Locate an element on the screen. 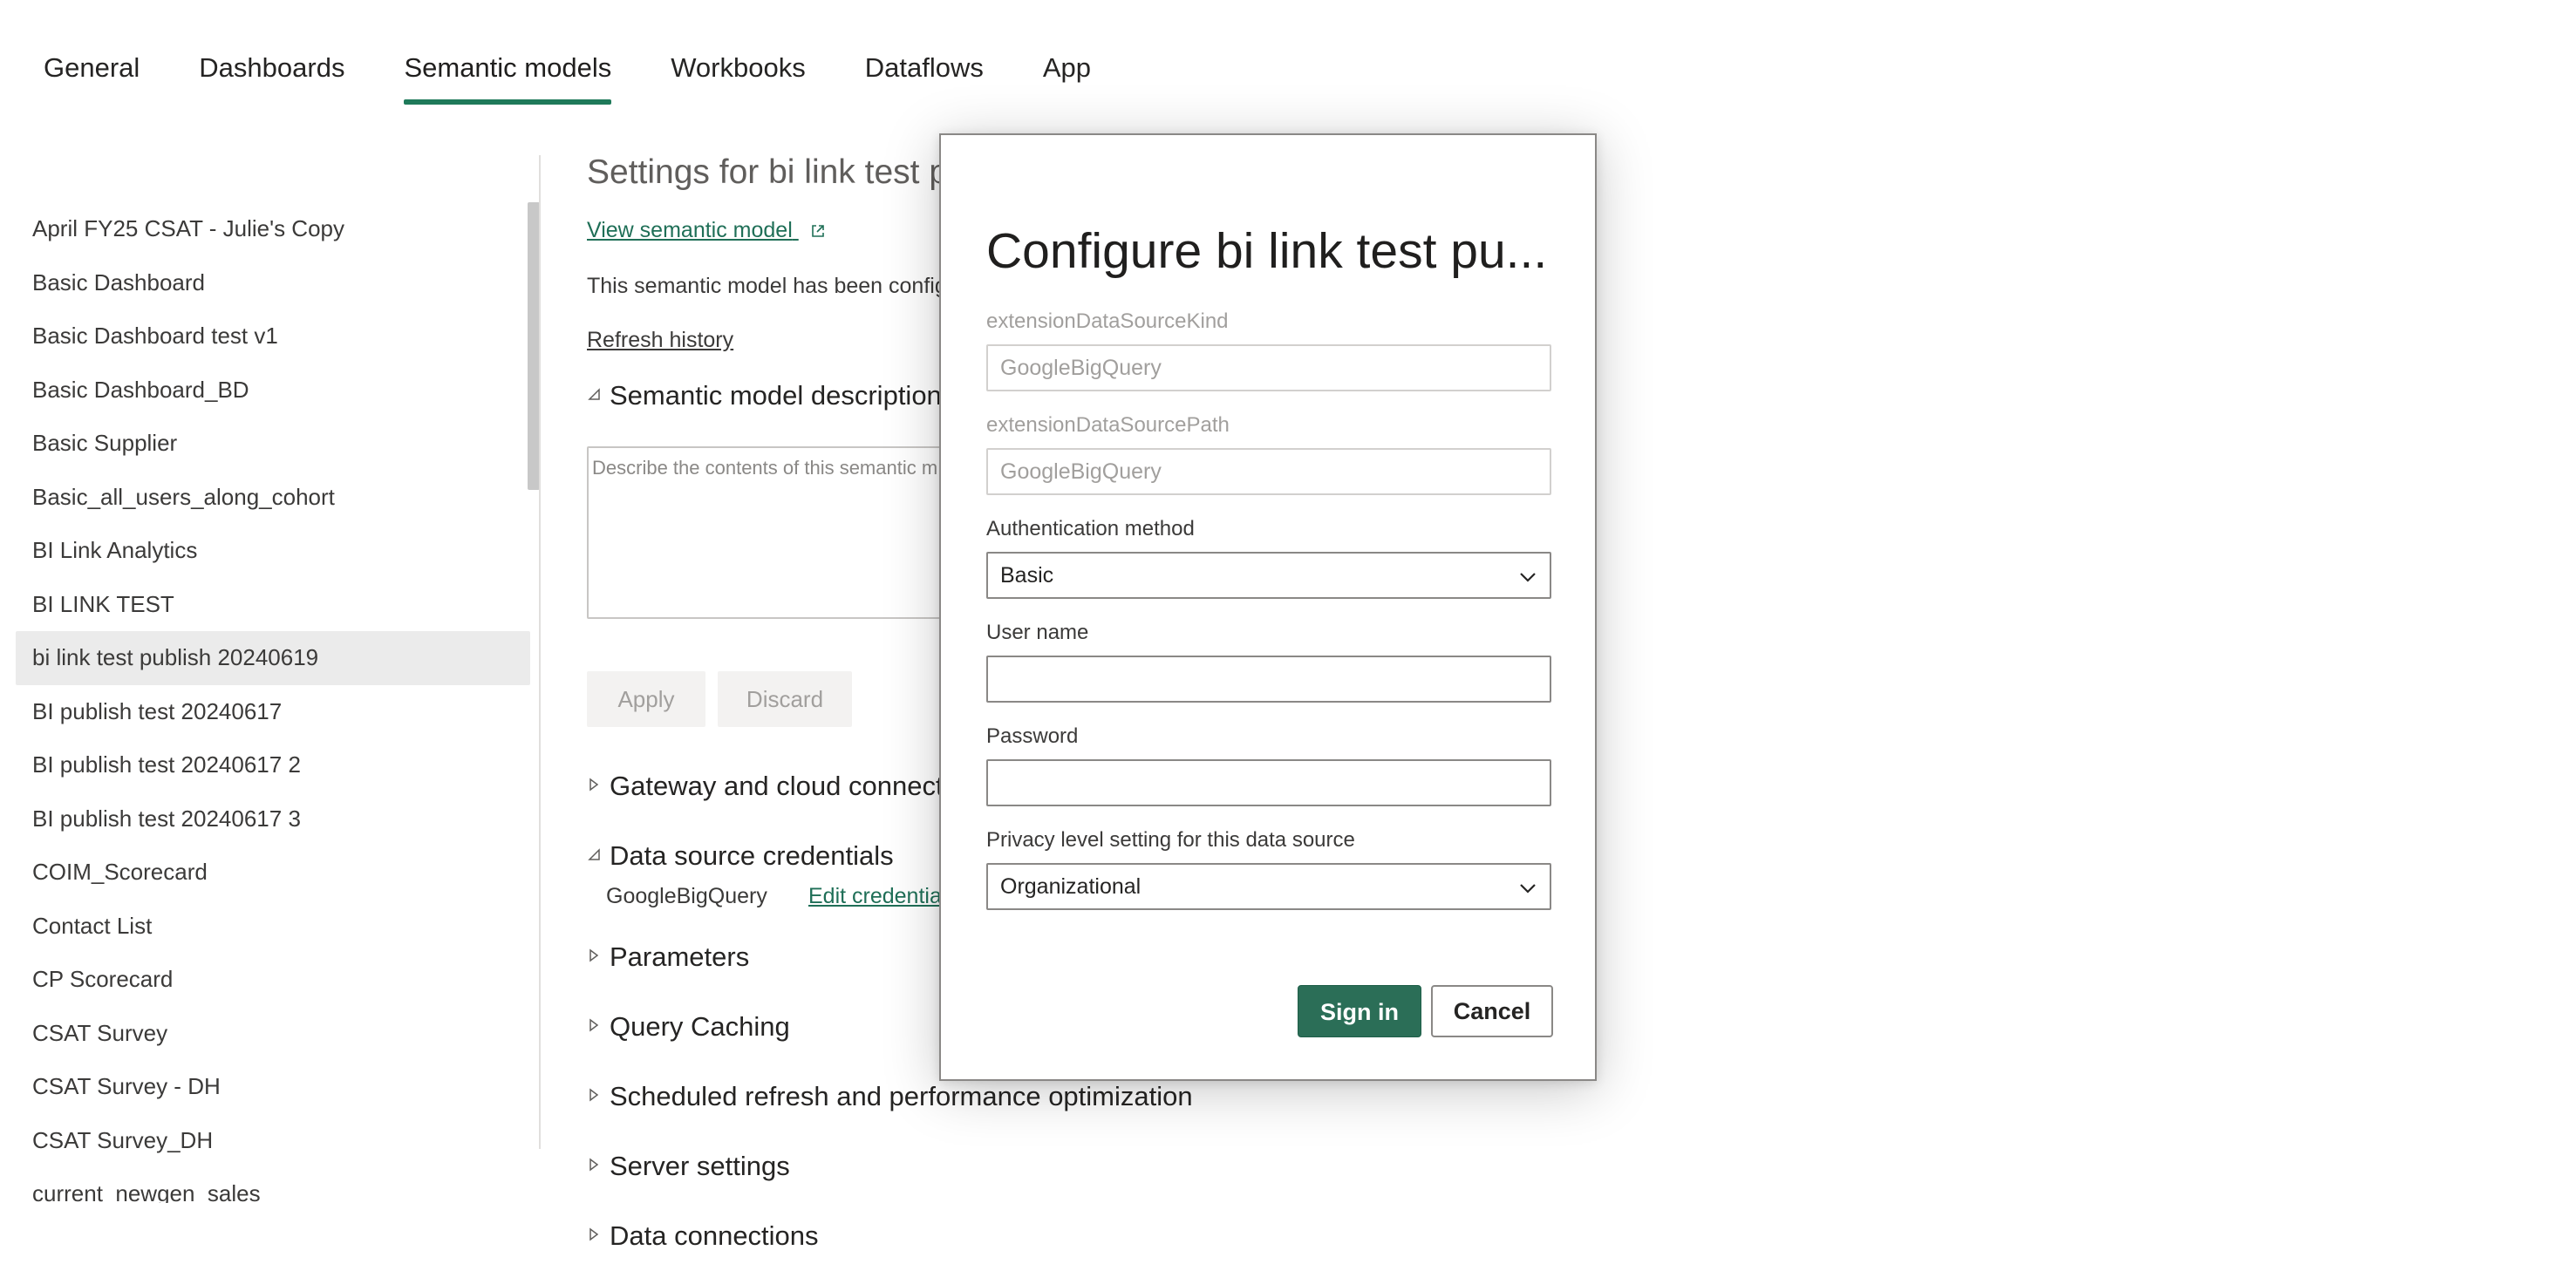 Image resolution: width=2576 pixels, height=1264 pixels. credential-source-name: GoogleBigQuery is located at coordinates (687, 896).